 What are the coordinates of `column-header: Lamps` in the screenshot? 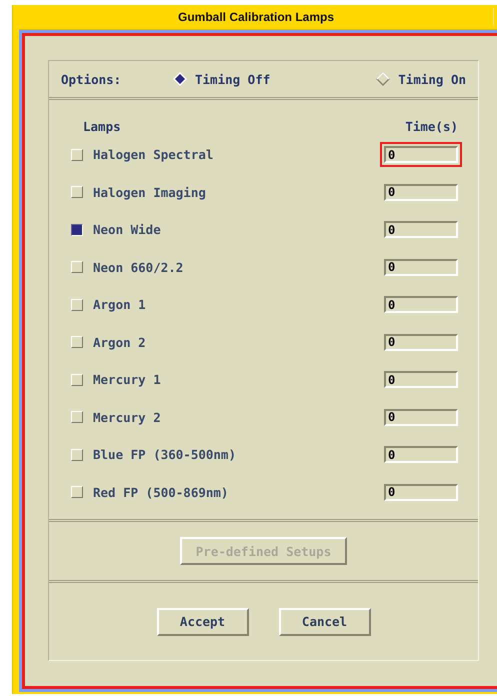 It's located at (102, 126).